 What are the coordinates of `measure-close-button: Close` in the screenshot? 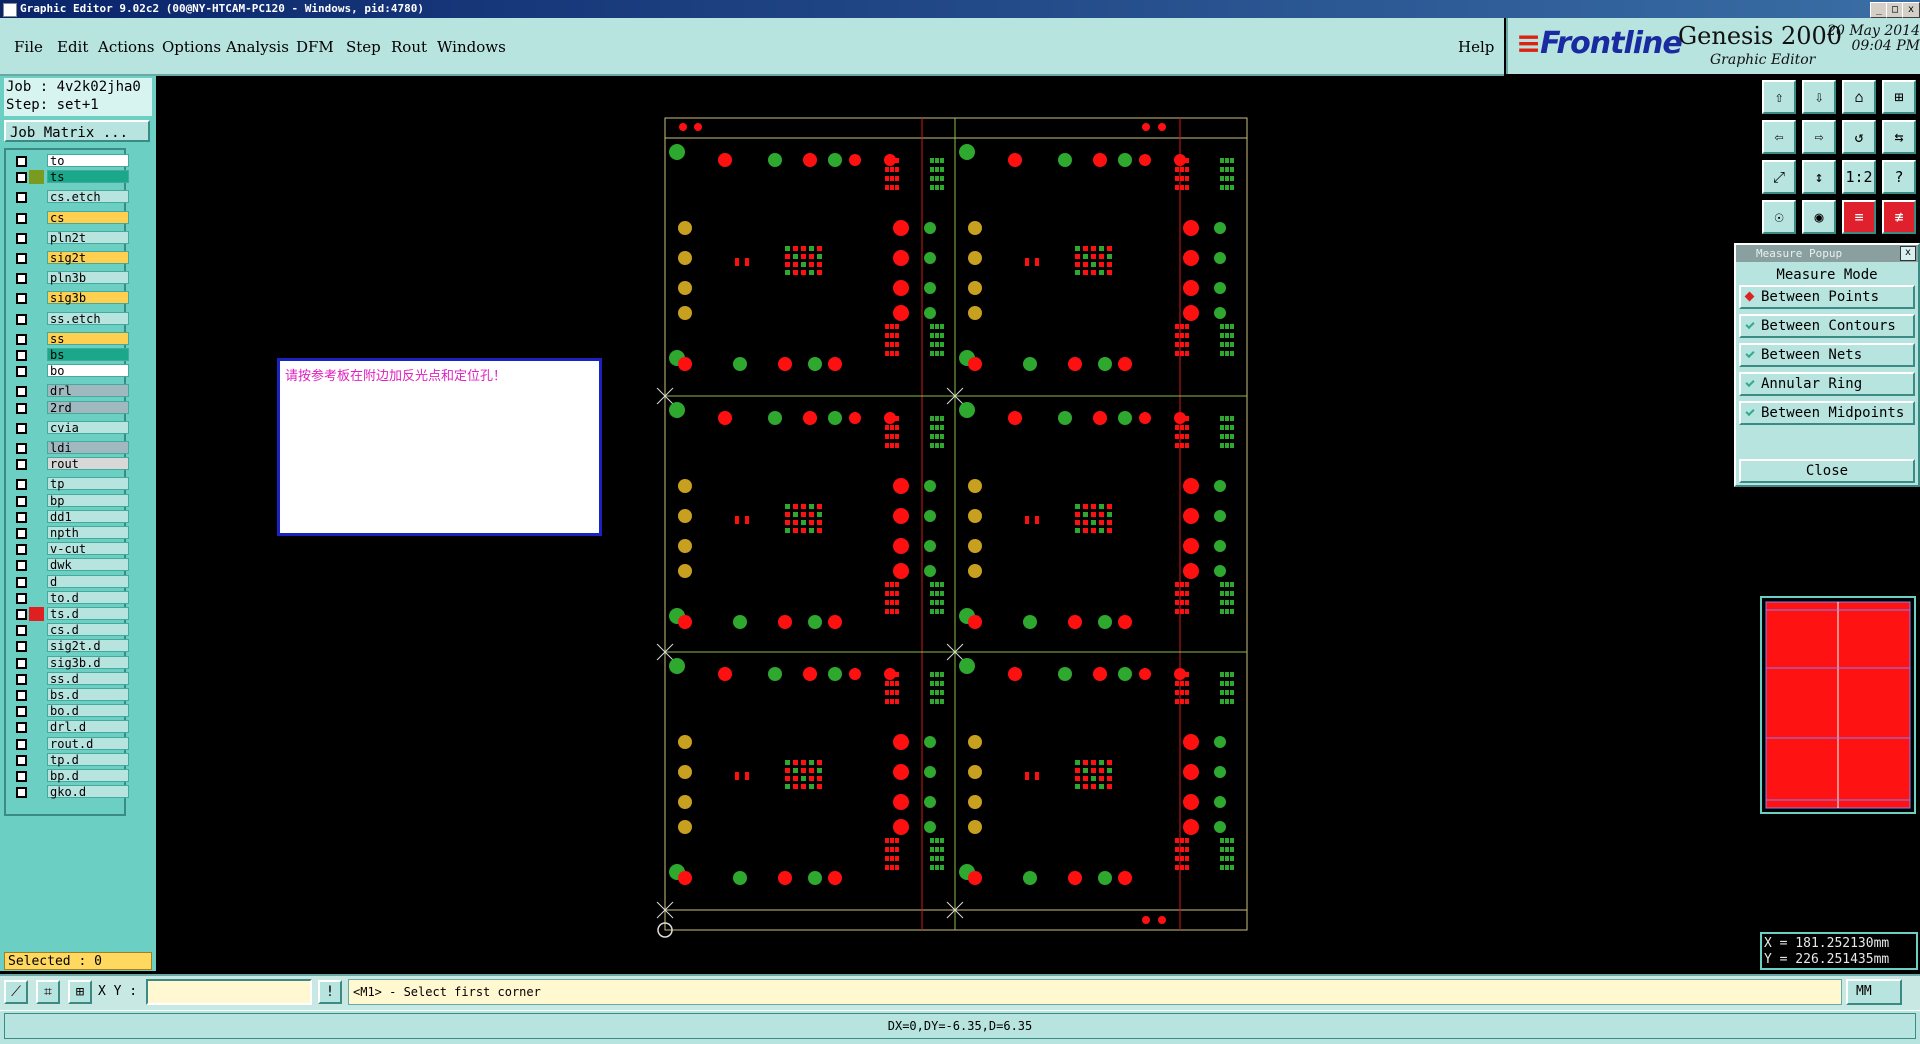 It's located at (1827, 471).